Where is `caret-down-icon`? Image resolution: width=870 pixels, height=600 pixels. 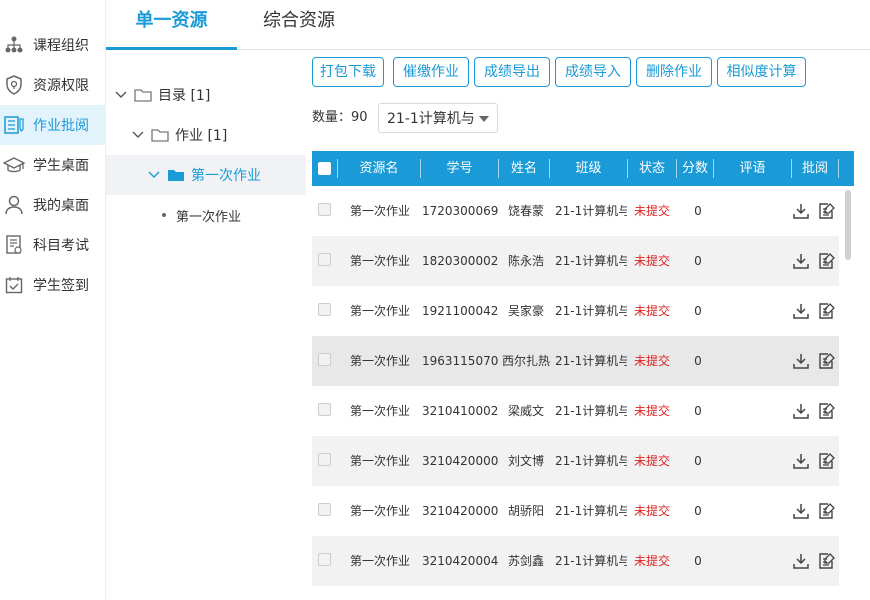
caret-down-icon is located at coordinates (484, 119).